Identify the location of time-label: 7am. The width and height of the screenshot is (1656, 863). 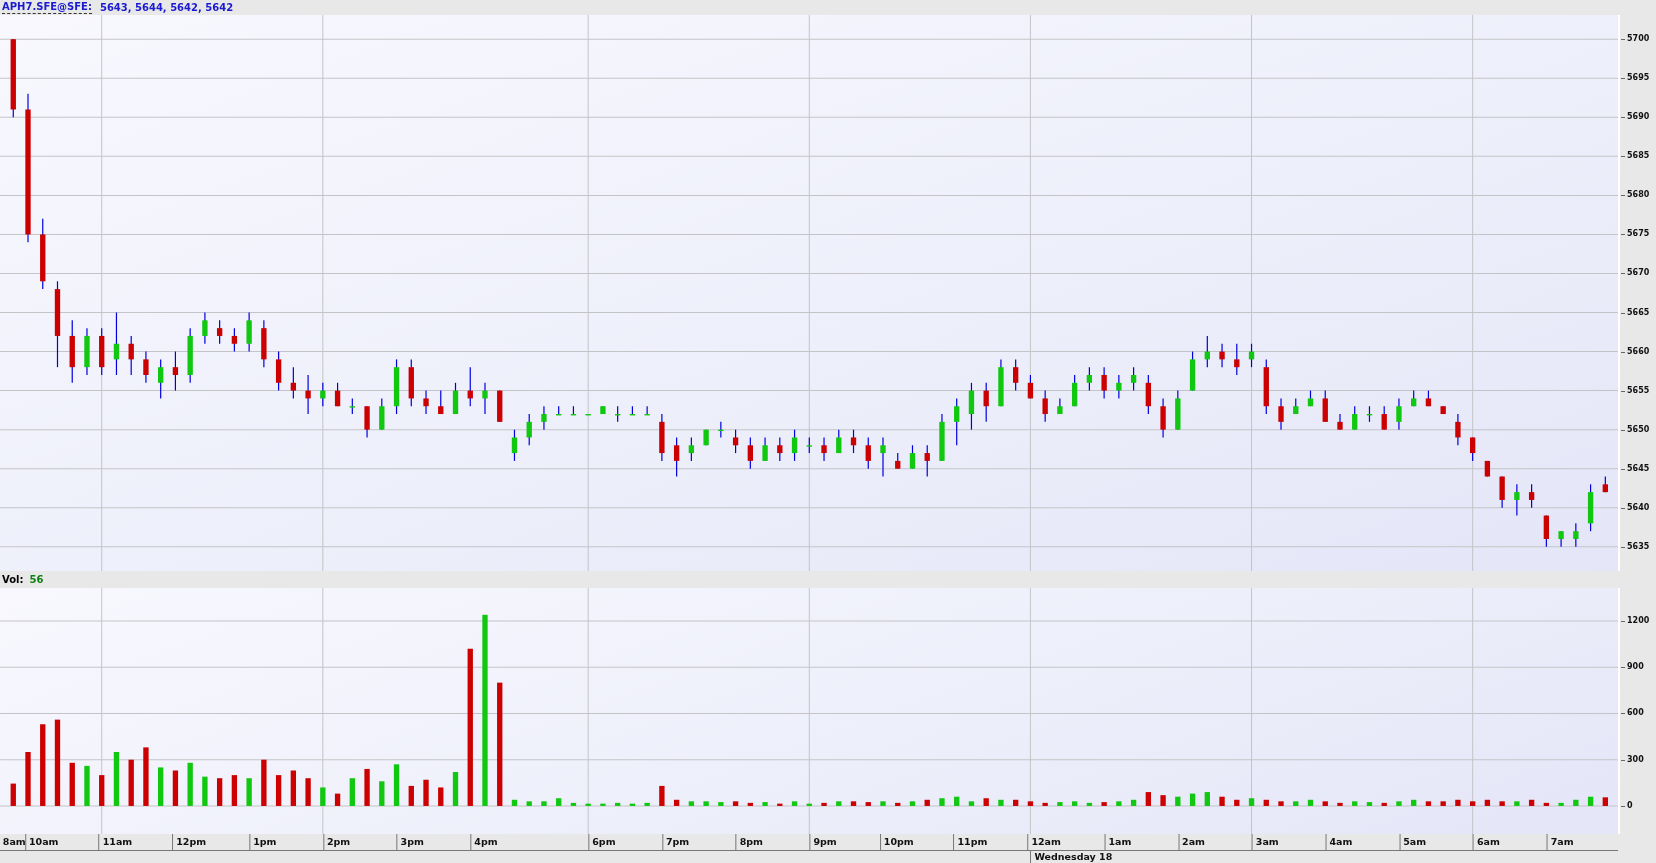
(1561, 842).